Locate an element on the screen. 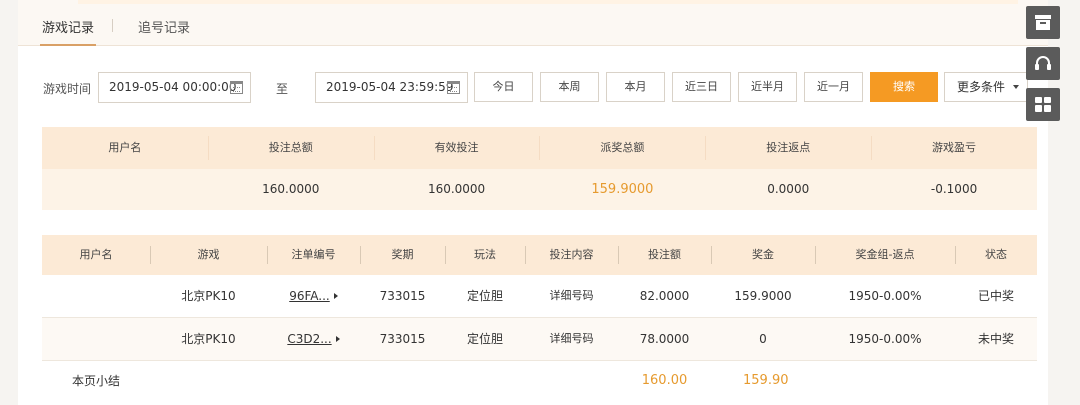 This screenshot has height=405, width=1080. tab-separator is located at coordinates (112, 25).